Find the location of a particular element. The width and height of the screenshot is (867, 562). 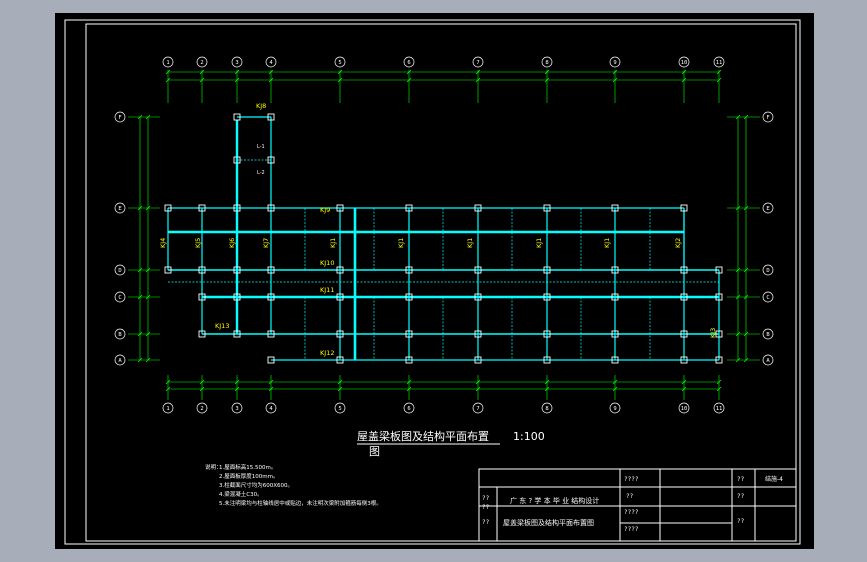

frame-label: KJ4 is located at coordinates (163, 243).